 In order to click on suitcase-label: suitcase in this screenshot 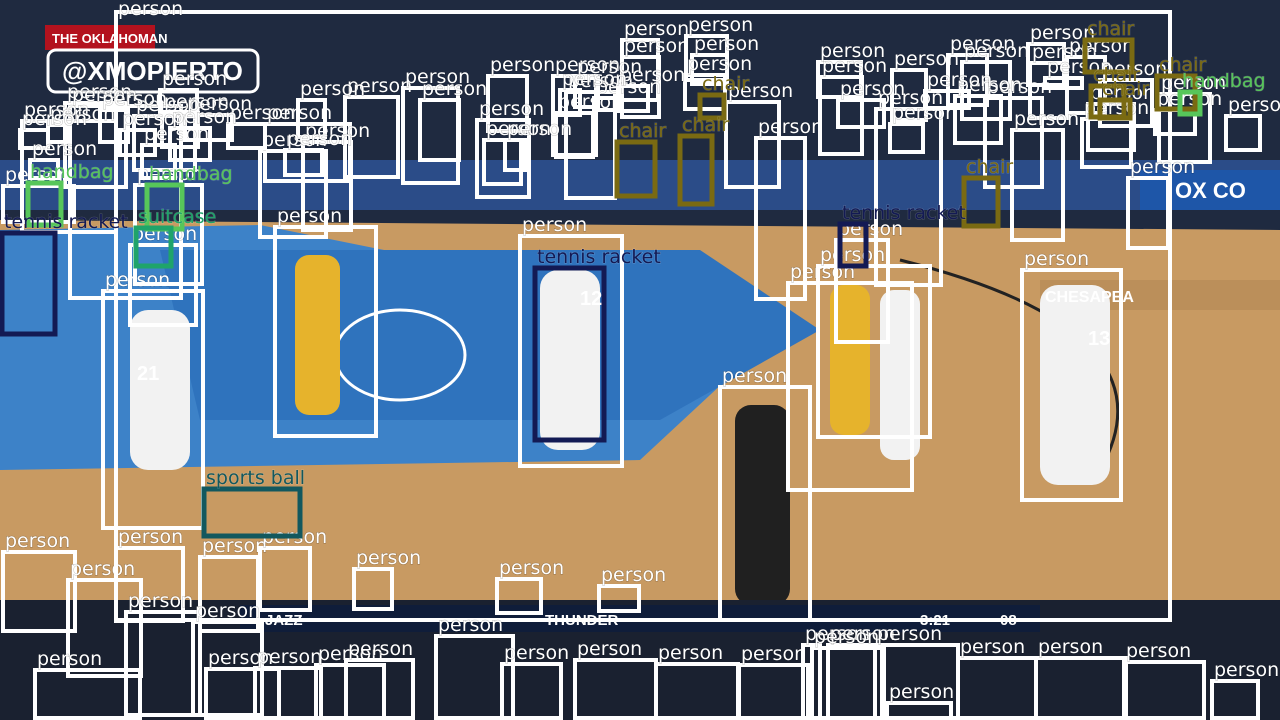, I will do `click(177, 217)`.